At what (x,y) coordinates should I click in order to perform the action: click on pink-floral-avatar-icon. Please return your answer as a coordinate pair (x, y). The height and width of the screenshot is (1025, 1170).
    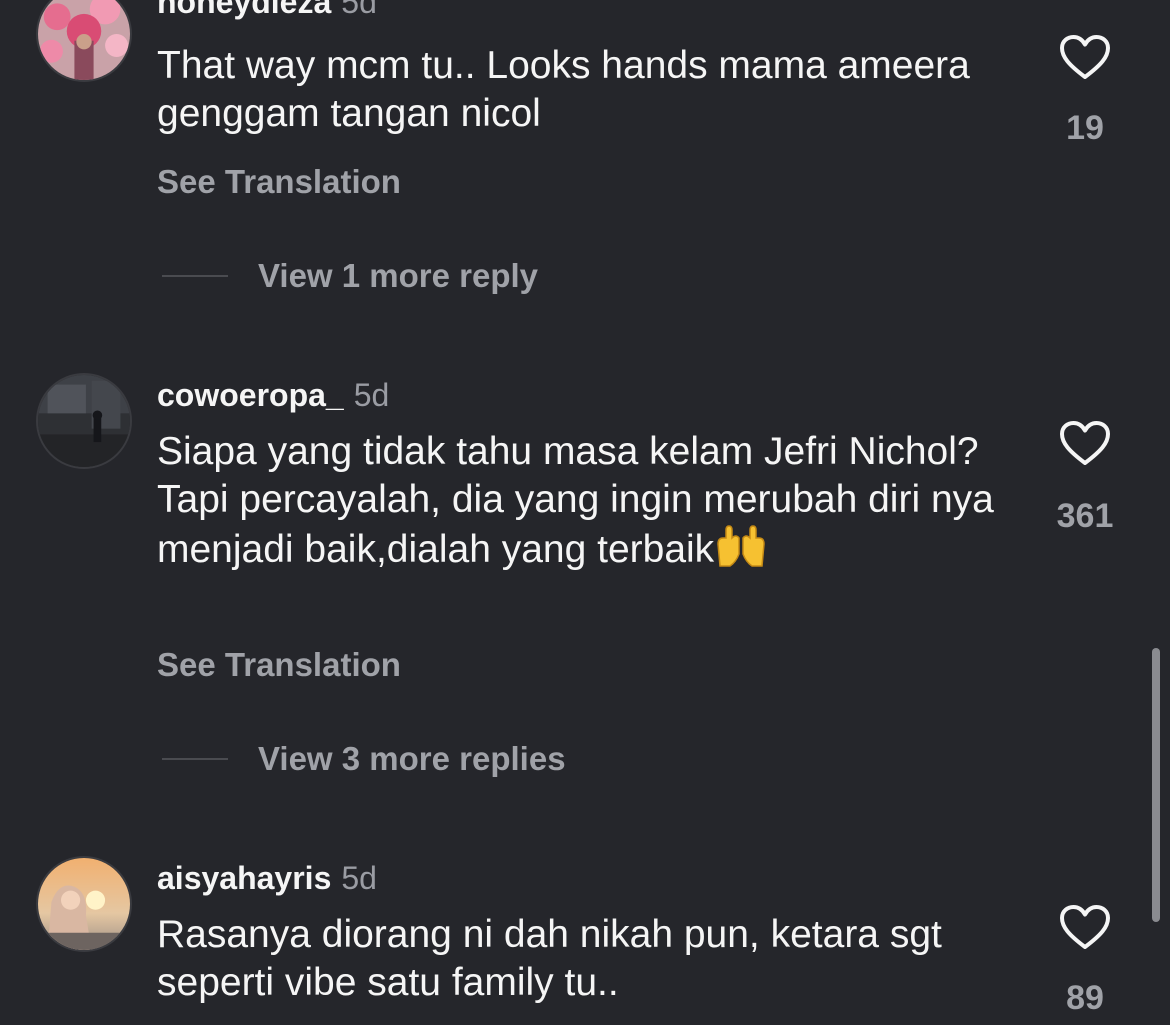
    Looking at the image, I should click on (84, 40).